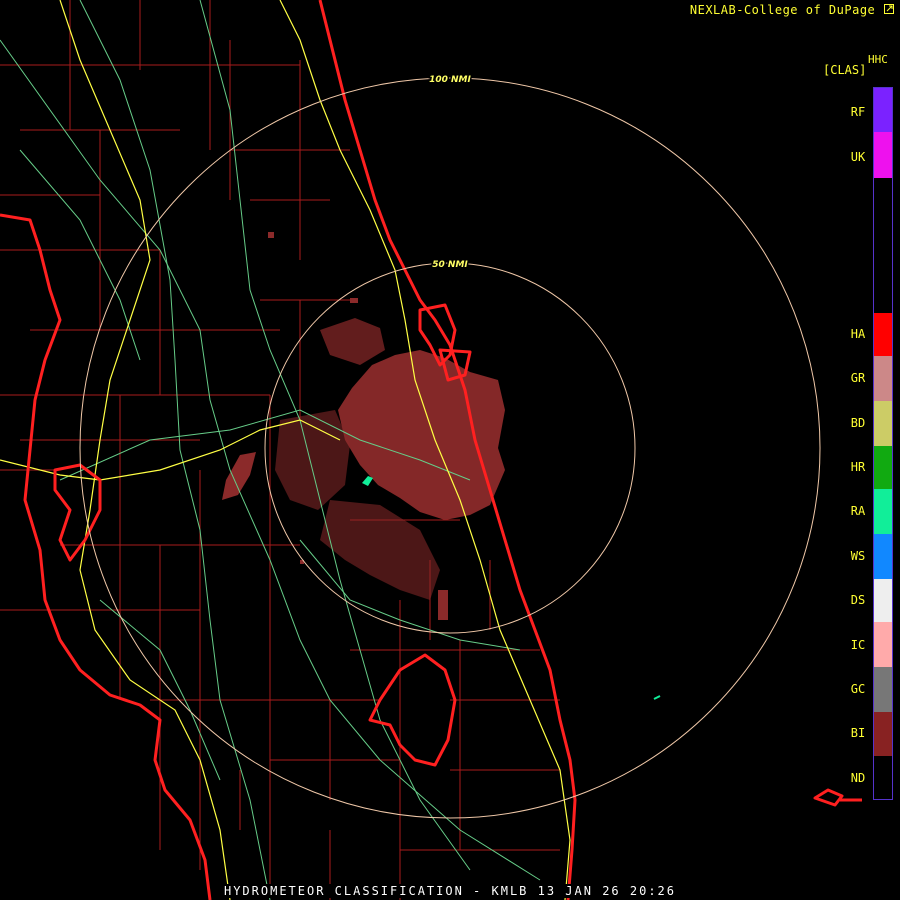 This screenshot has height=900, width=900. I want to click on credit-text: NEXLAB-College of DuPage, so click(782, 10).